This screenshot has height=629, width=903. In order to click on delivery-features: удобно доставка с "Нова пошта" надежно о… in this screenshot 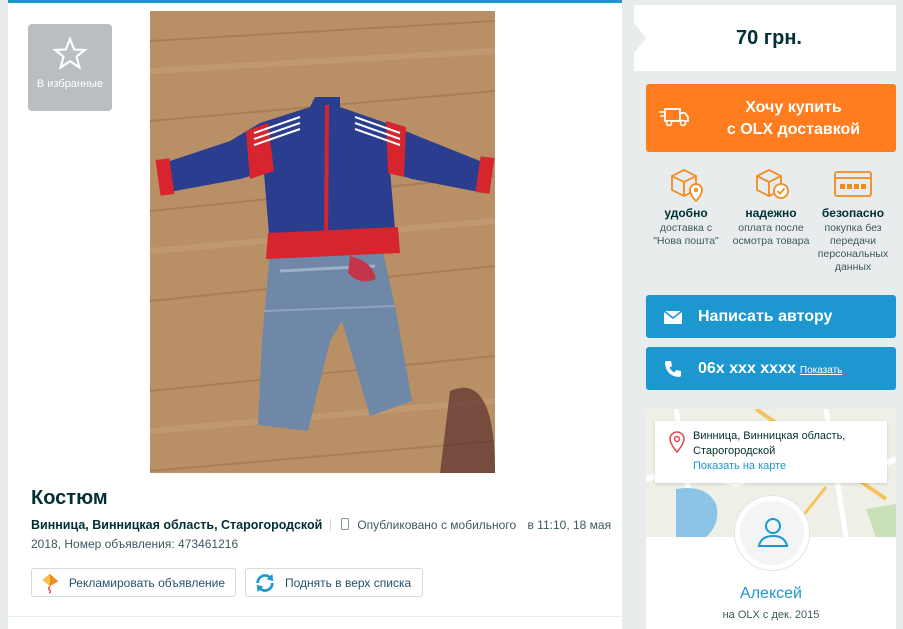, I will do `click(771, 220)`.